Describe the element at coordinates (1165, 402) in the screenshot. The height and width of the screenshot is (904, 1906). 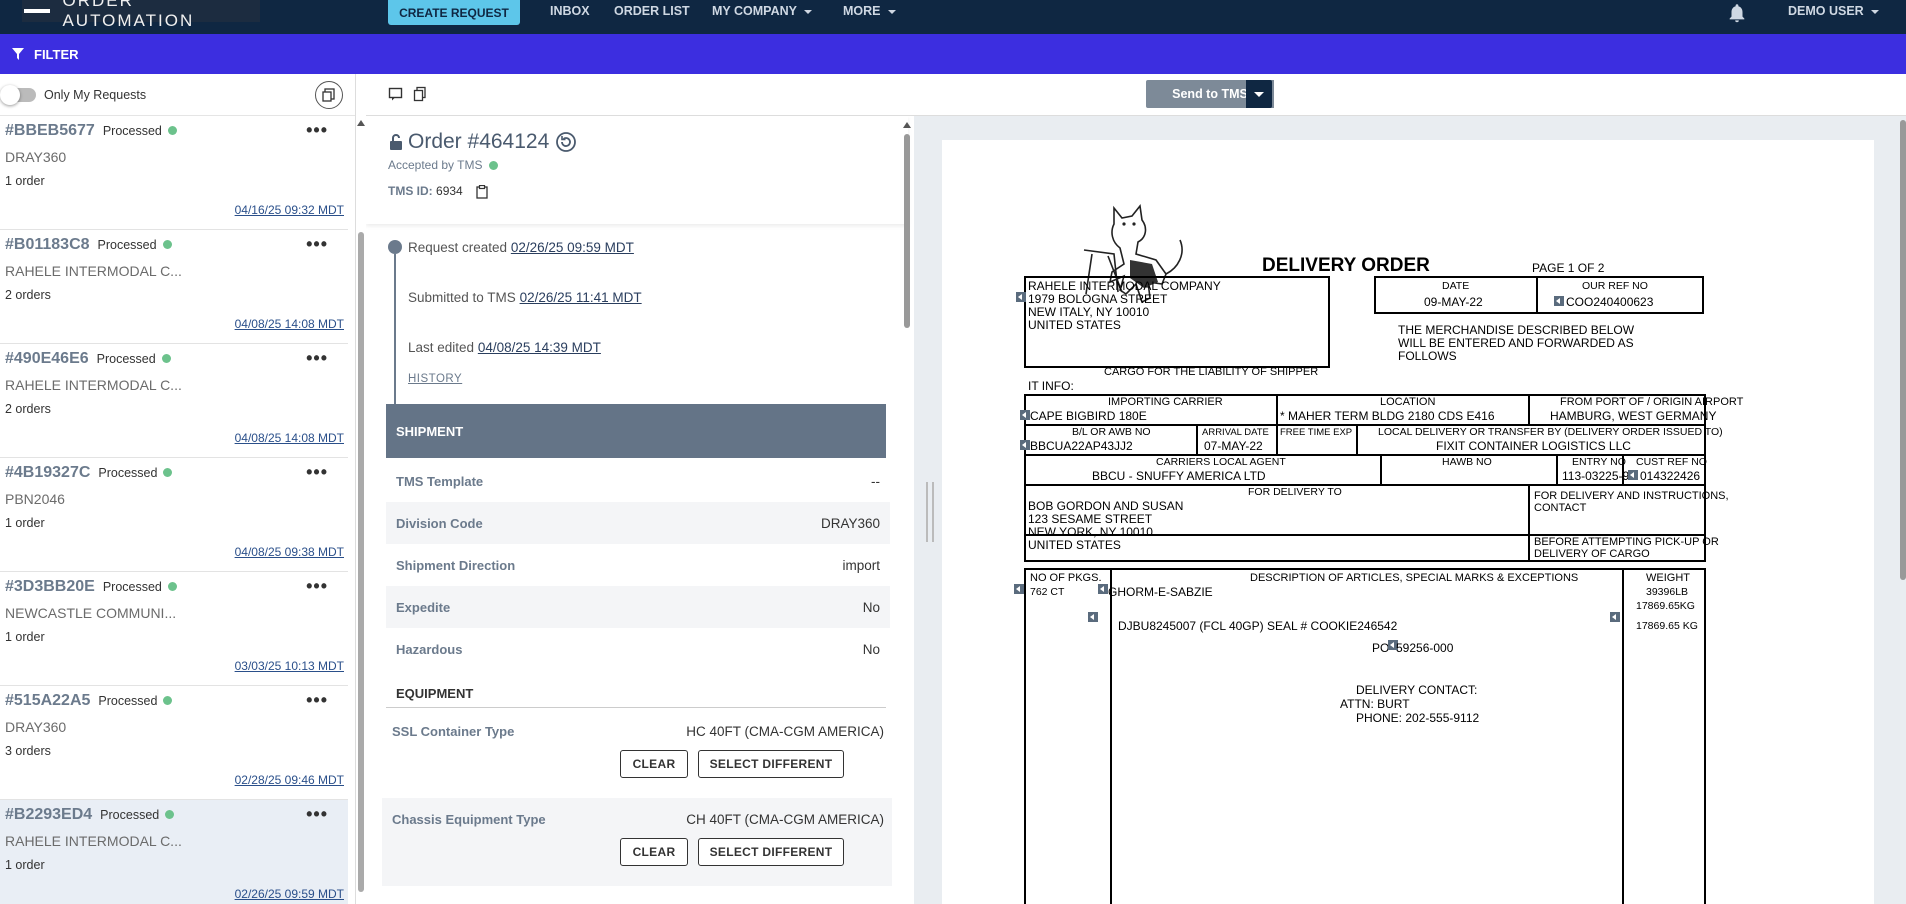
I see `carrier-label: IMPORTING CARRIER` at that location.